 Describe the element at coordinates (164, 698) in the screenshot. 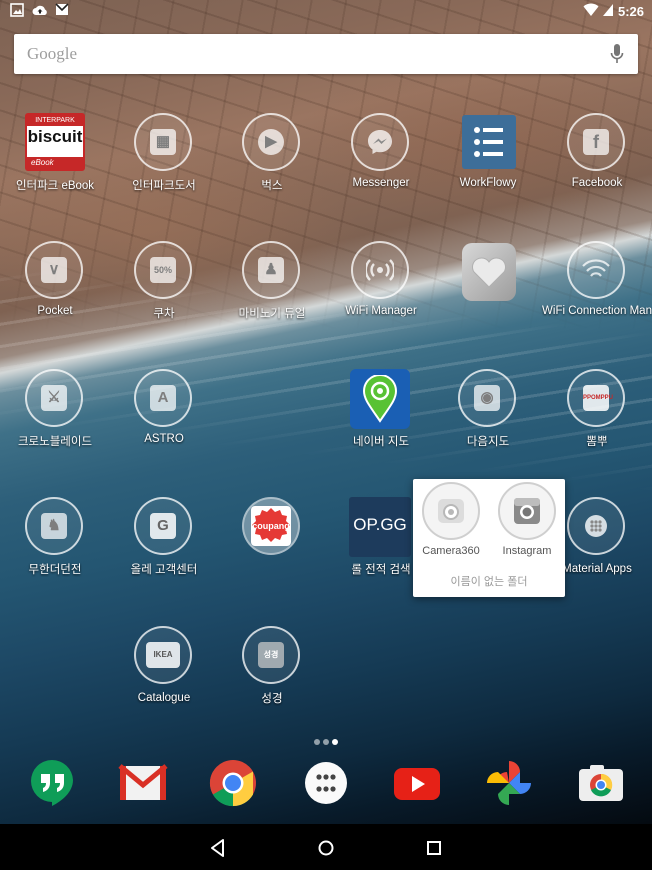

I see `app-label: Catalogue` at that location.